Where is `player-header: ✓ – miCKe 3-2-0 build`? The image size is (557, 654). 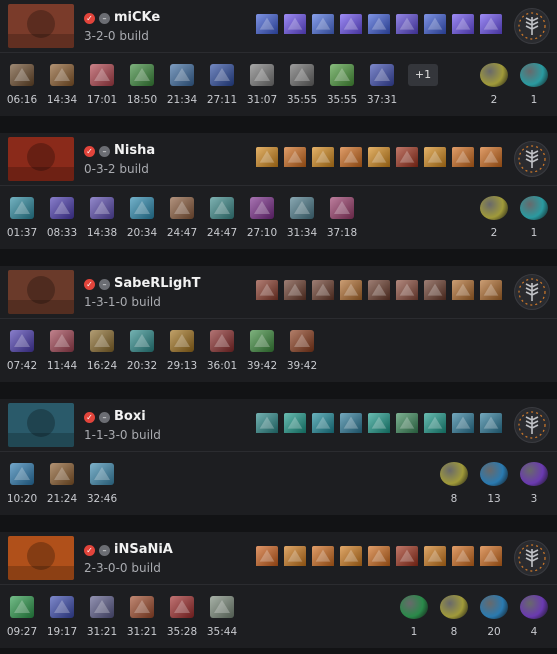 player-header: ✓ – miCKe 3-2-0 build is located at coordinates (278, 26).